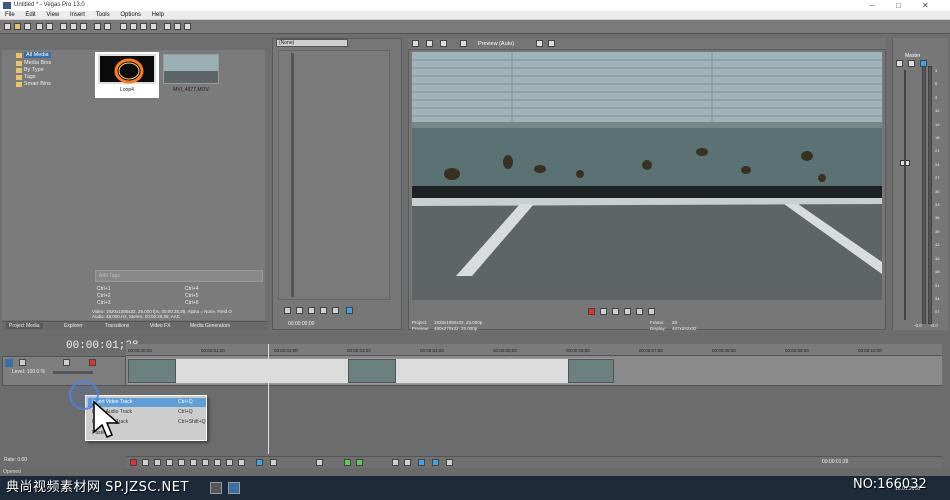 The image size is (950, 500). Describe the element at coordinates (312, 43) in the screenshot. I see `trimmer-source-select: (None)` at that location.